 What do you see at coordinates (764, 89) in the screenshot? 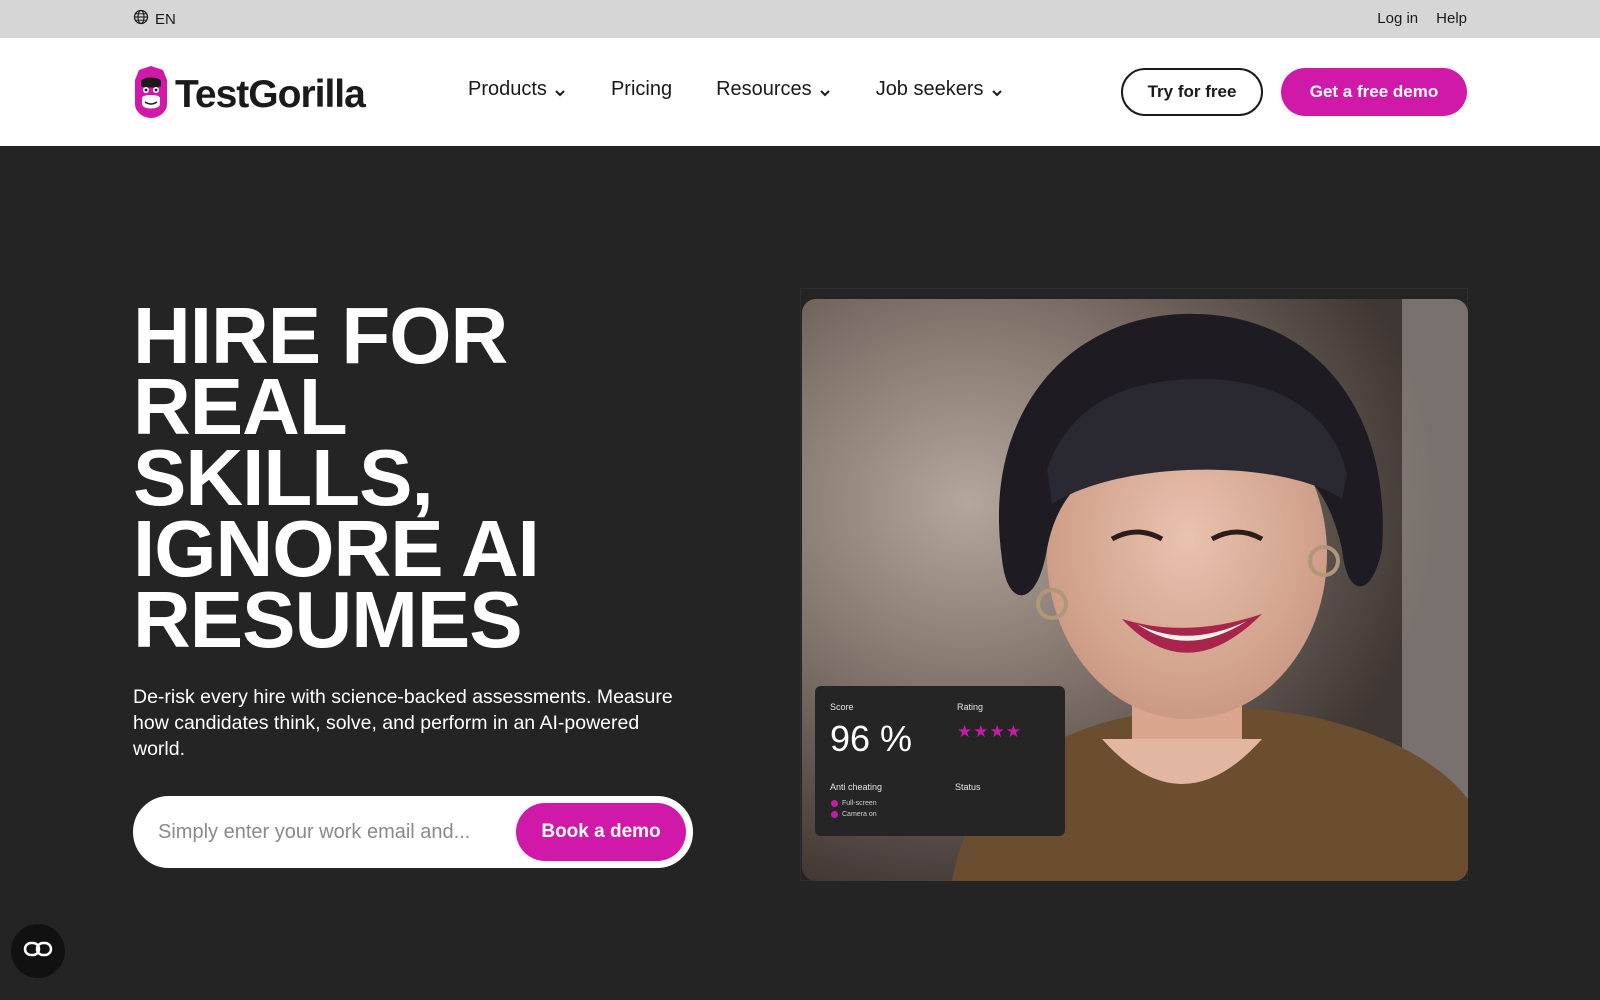
I see `nav-item-label: Resources` at bounding box center [764, 89].